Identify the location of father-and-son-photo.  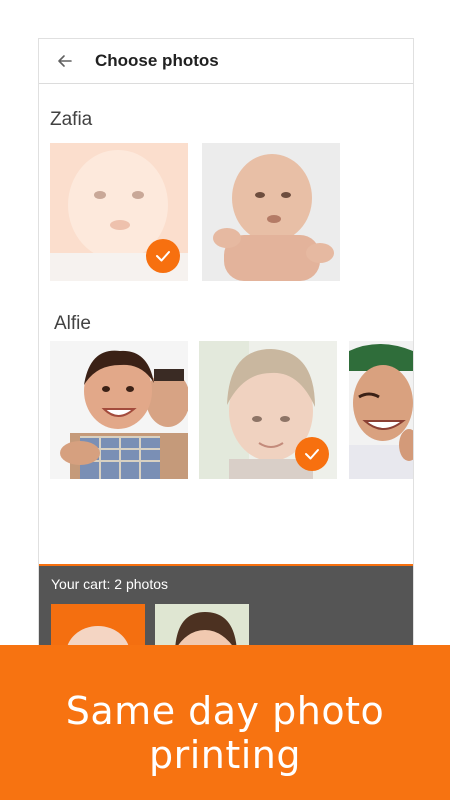
(119, 410).